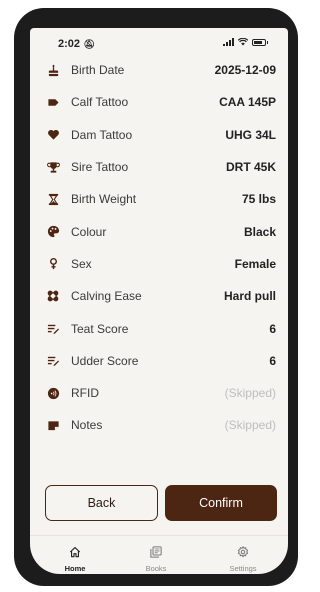 The height and width of the screenshot is (592, 320). What do you see at coordinates (243, 552) in the screenshot?
I see `settings-icon` at bounding box center [243, 552].